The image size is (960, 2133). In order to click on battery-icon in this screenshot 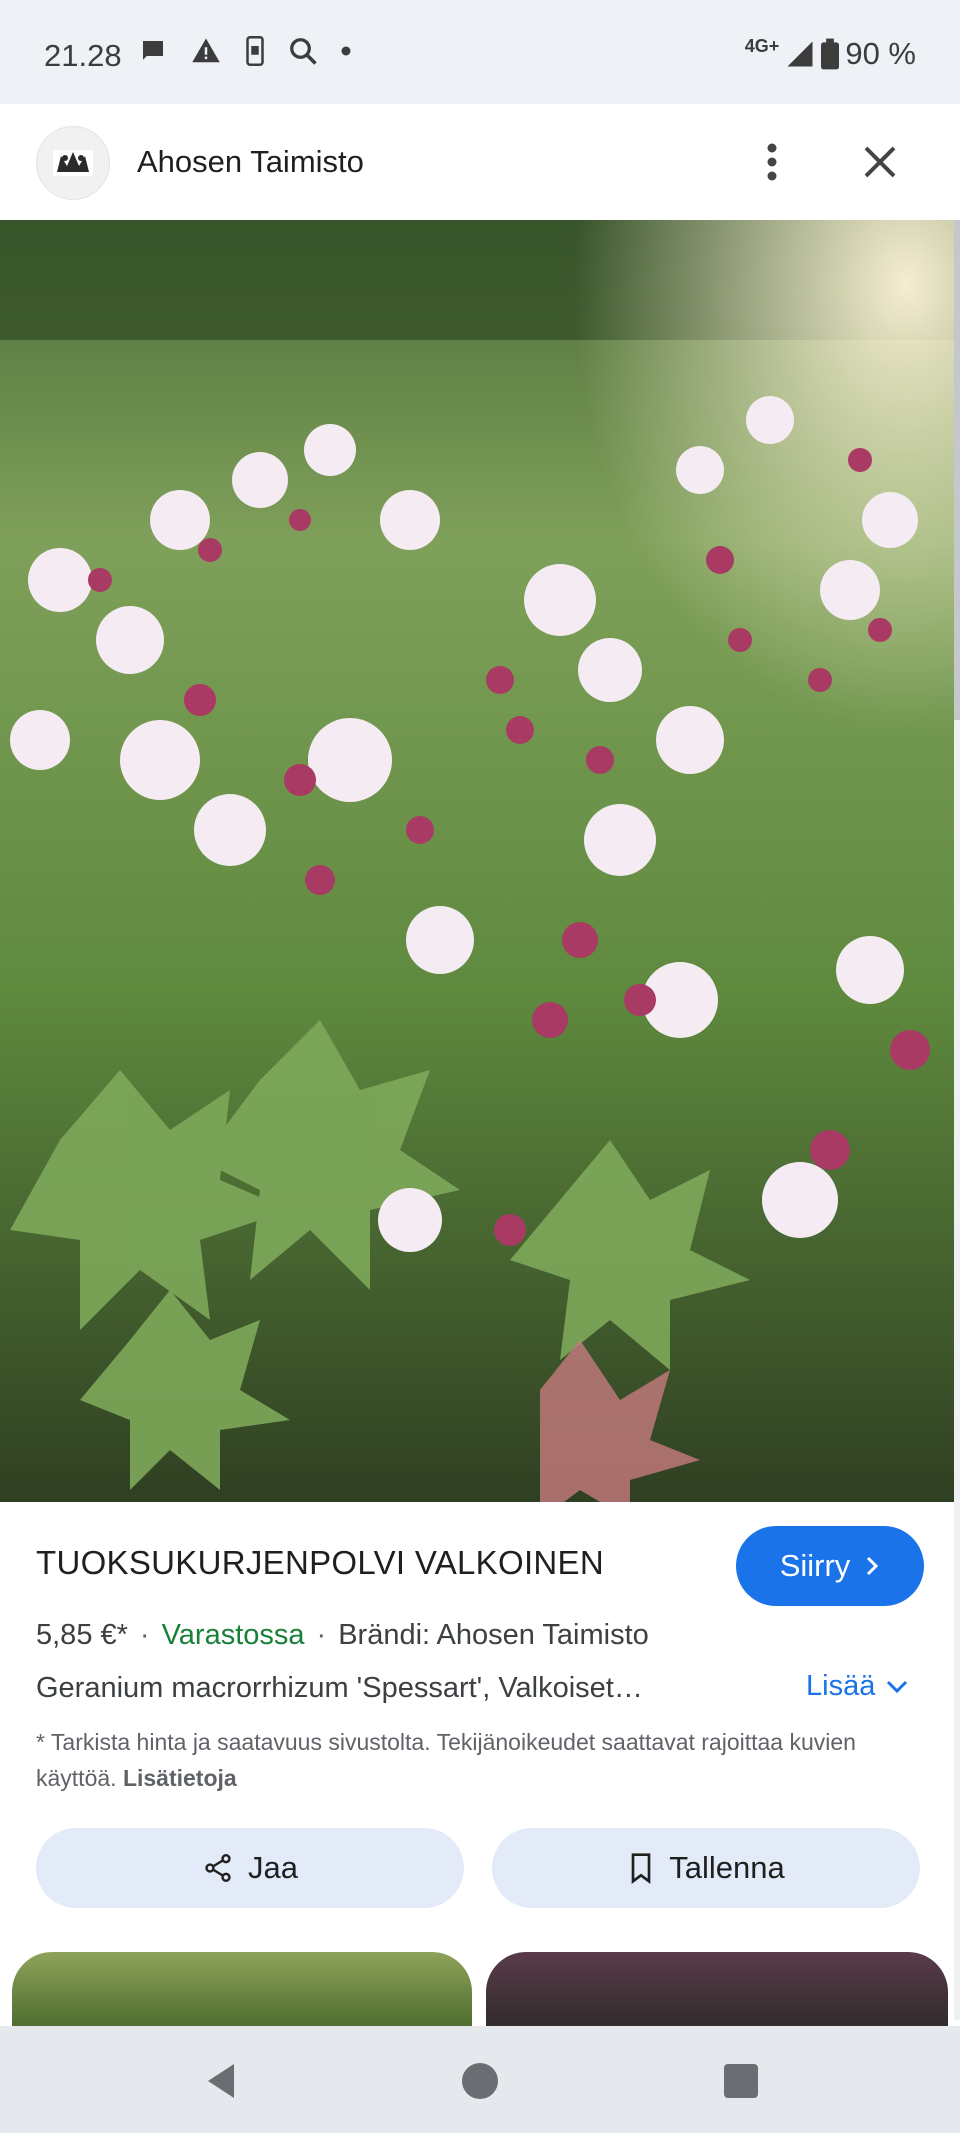, I will do `click(830, 54)`.